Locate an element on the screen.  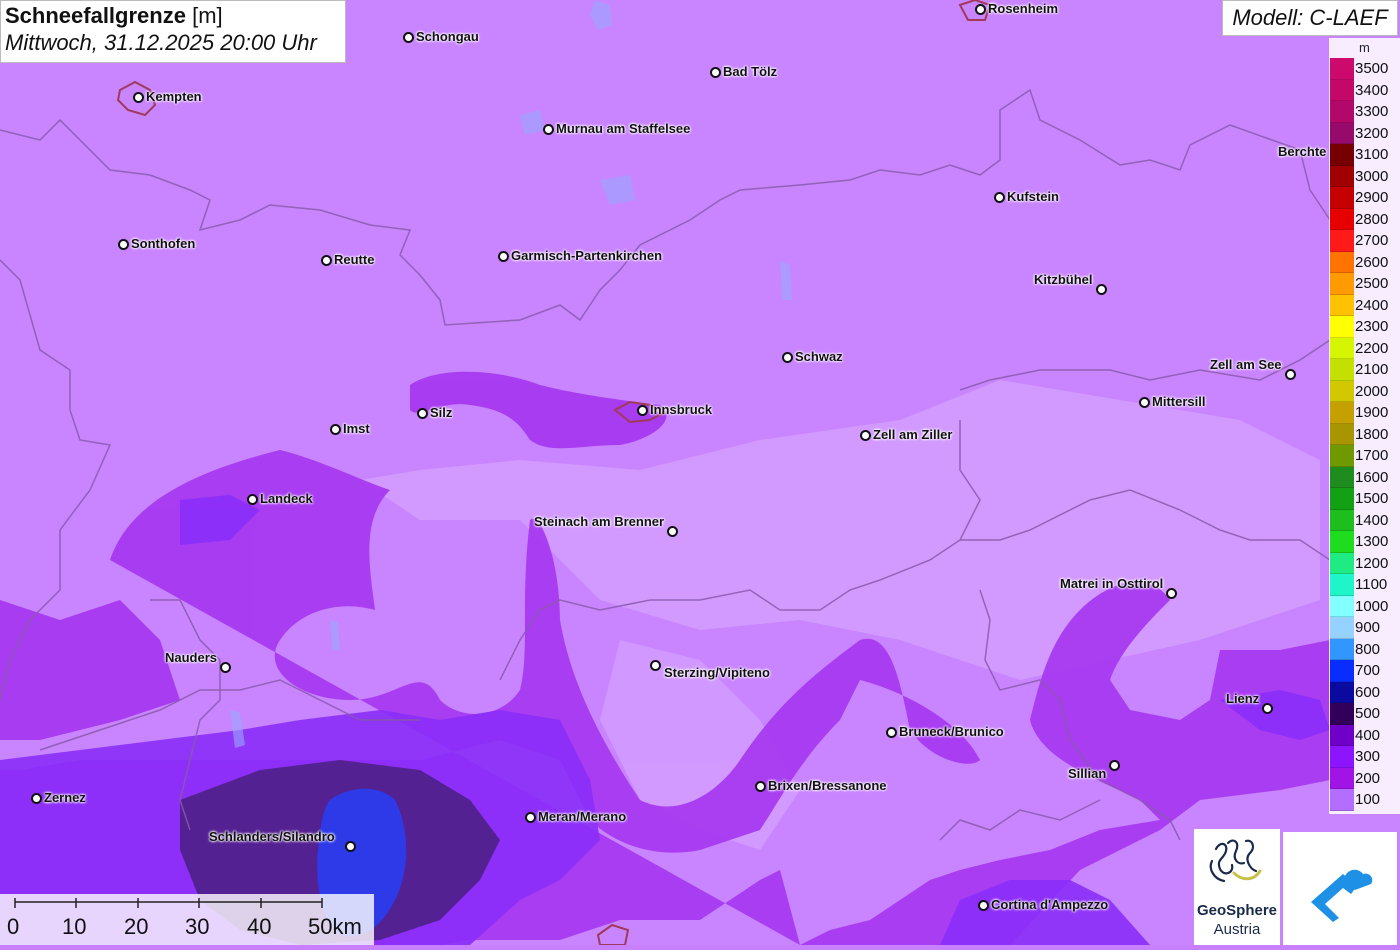
legend-label: 1600 is located at coordinates (1372, 477).